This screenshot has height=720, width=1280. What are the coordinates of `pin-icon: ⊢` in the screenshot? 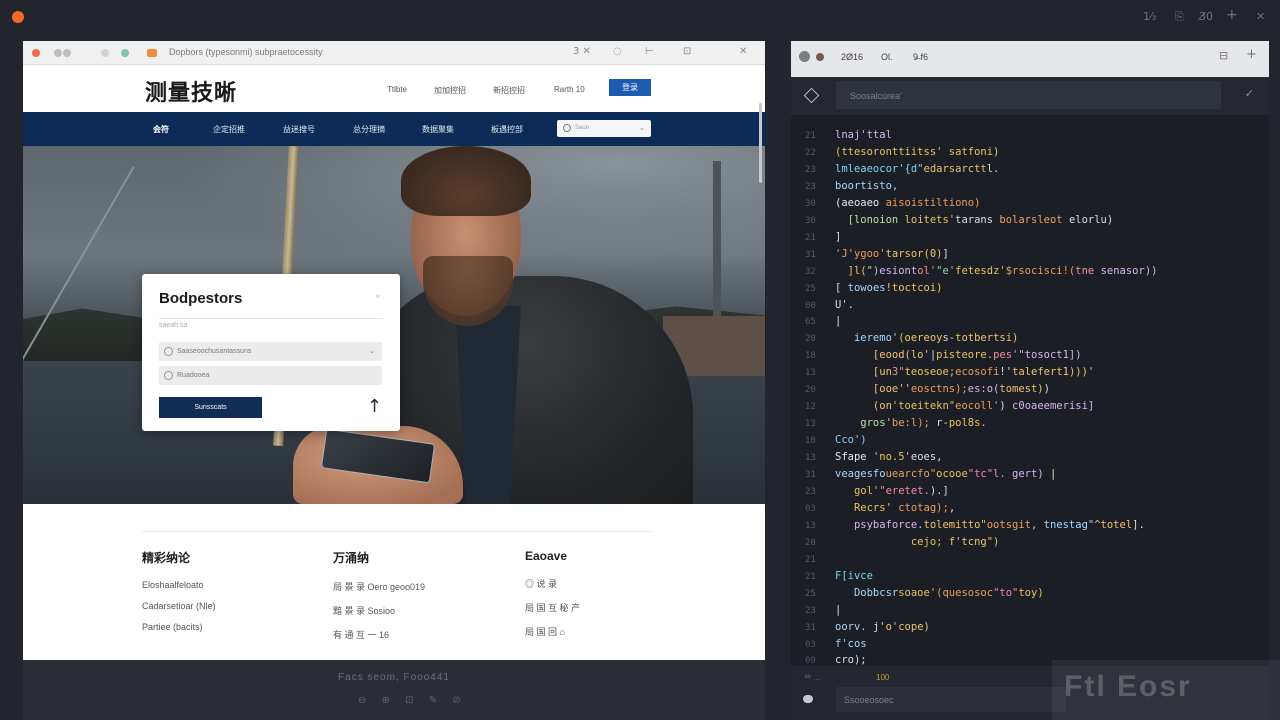 It's located at (649, 51).